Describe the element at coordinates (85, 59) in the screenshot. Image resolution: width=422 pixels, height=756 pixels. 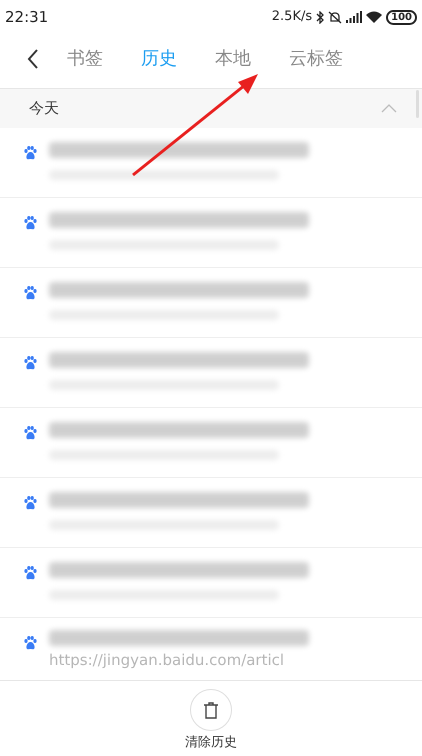
I see `tab: 书签` at that location.